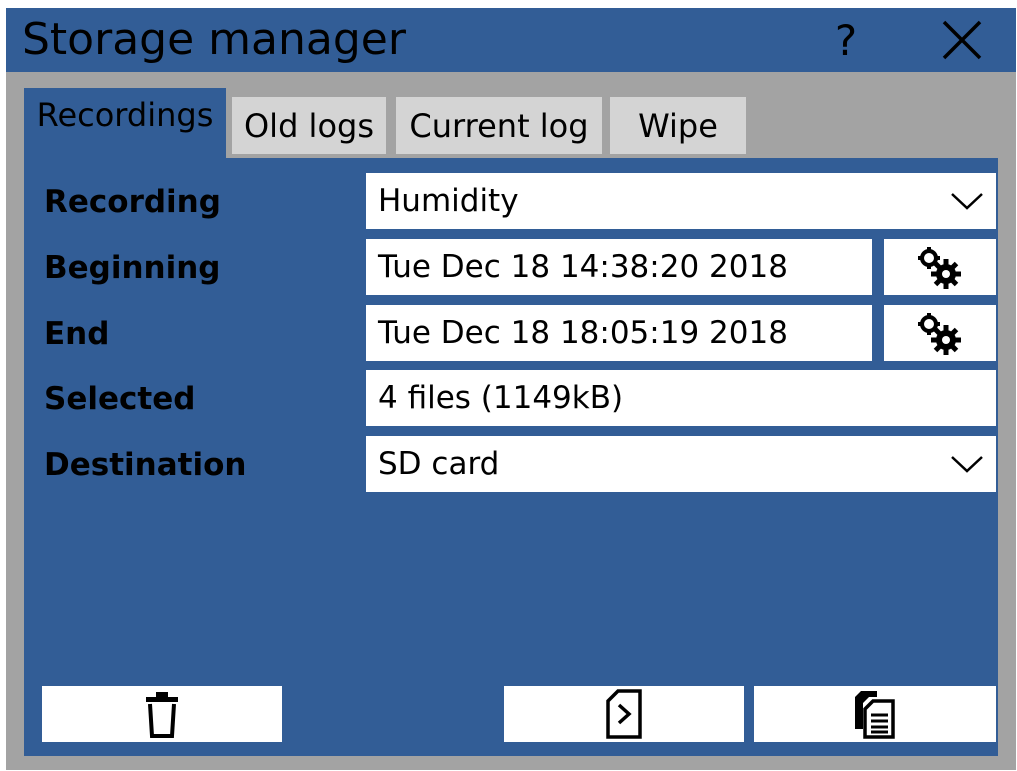 The width and height of the screenshot is (1017, 771). Describe the element at coordinates (846, 40) in the screenshot. I see `help-button: ?` at that location.